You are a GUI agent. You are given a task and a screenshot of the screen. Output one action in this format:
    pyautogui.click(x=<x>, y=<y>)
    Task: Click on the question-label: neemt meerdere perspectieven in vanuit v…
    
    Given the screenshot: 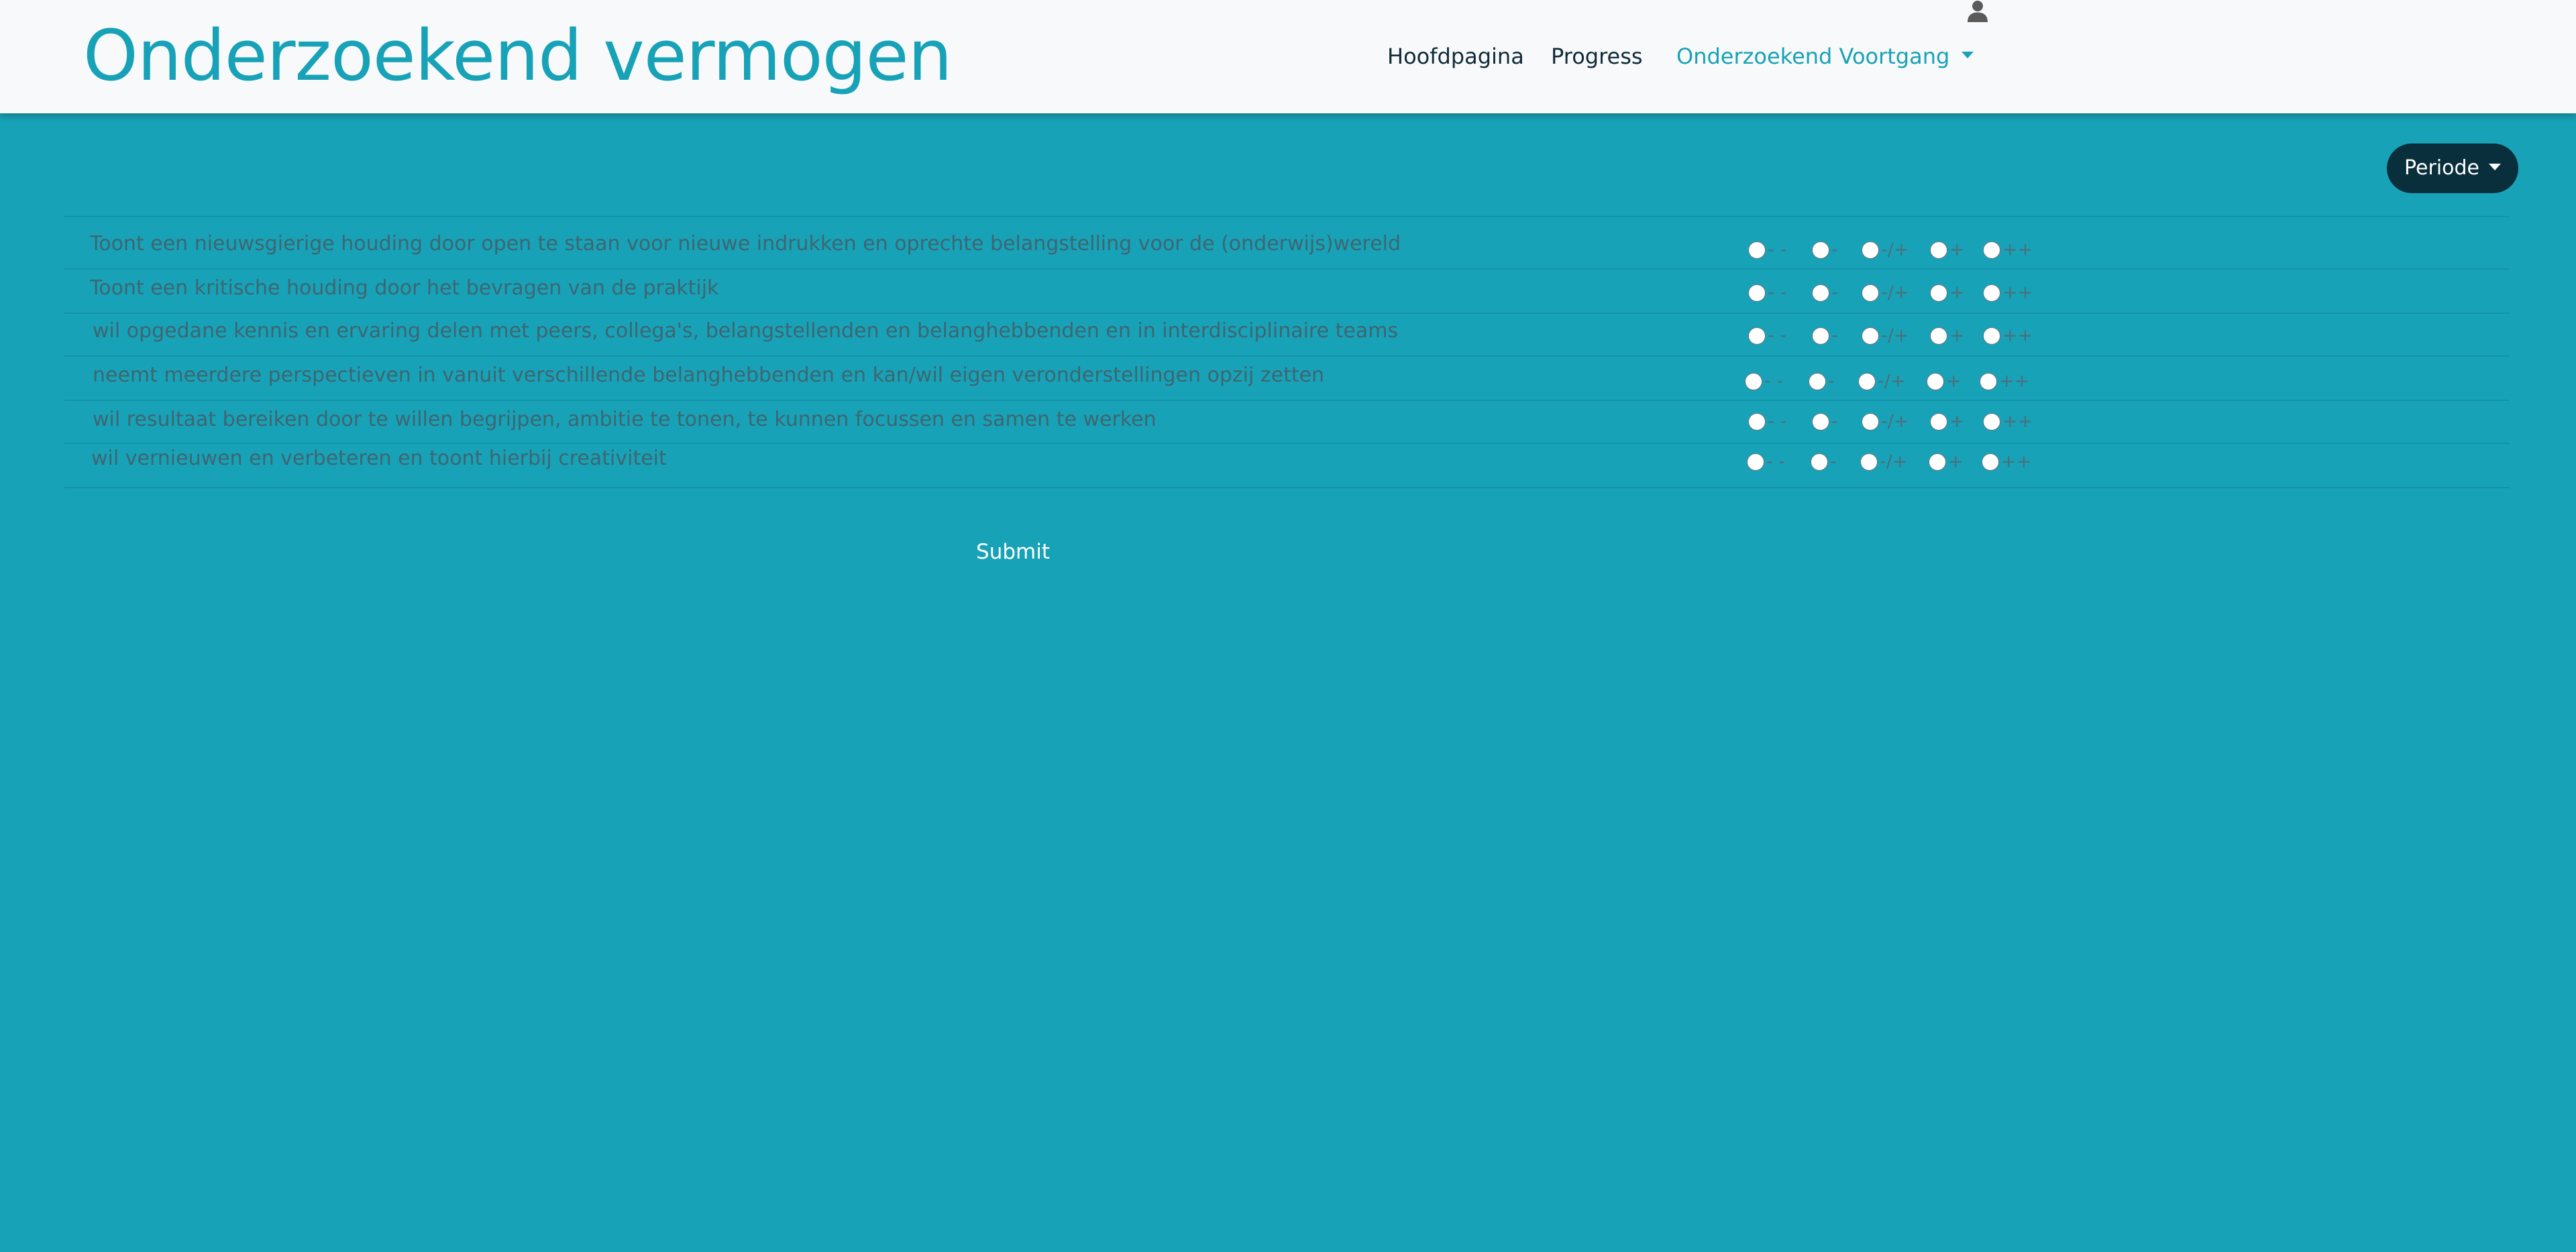 What is the action you would take?
    pyautogui.click(x=709, y=375)
    